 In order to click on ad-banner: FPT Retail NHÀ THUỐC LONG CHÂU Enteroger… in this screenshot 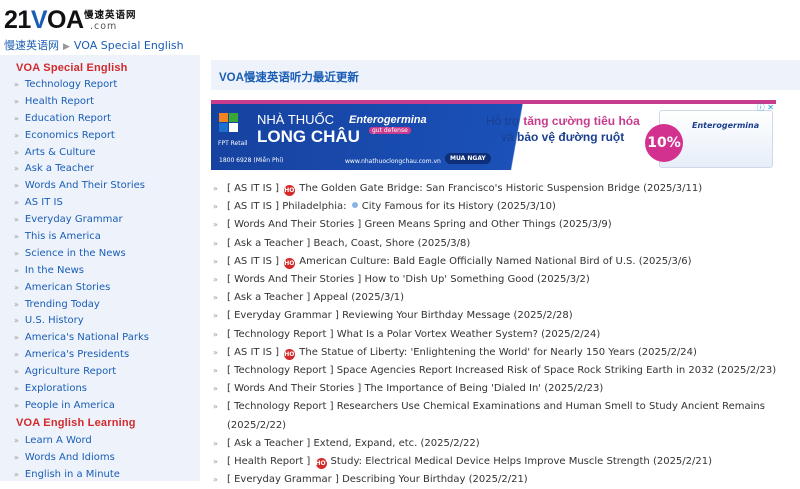, I will do `click(493, 135)`.